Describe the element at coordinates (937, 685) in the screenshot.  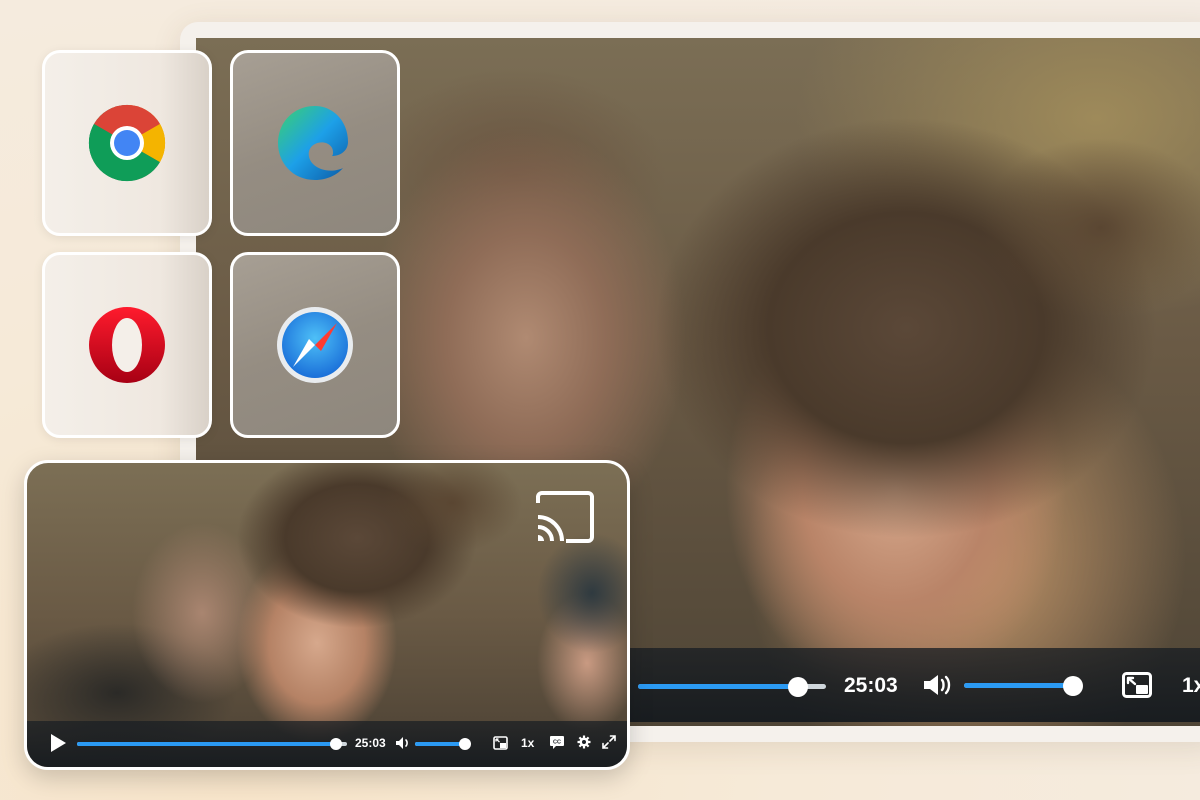
I see `volume-icon` at that location.